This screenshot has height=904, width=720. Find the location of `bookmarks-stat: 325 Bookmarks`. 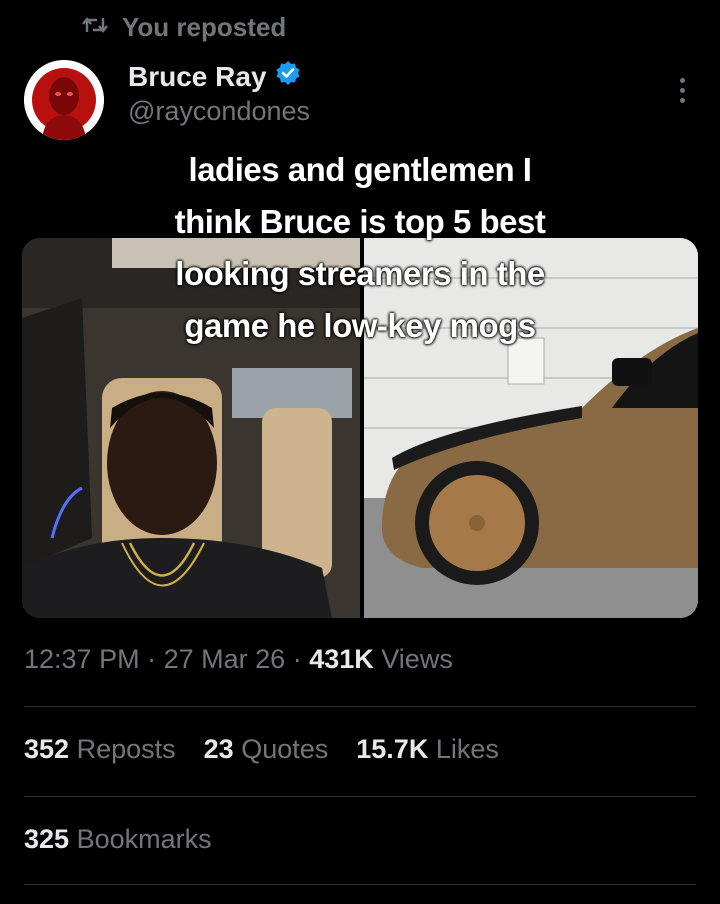

bookmarks-stat: 325 Bookmarks is located at coordinates (118, 839).